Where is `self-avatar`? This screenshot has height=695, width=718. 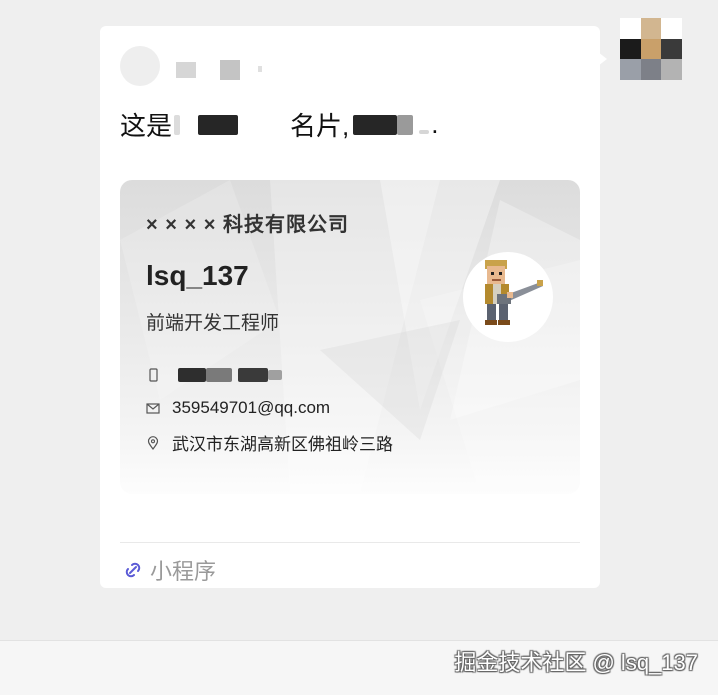 self-avatar is located at coordinates (651, 49).